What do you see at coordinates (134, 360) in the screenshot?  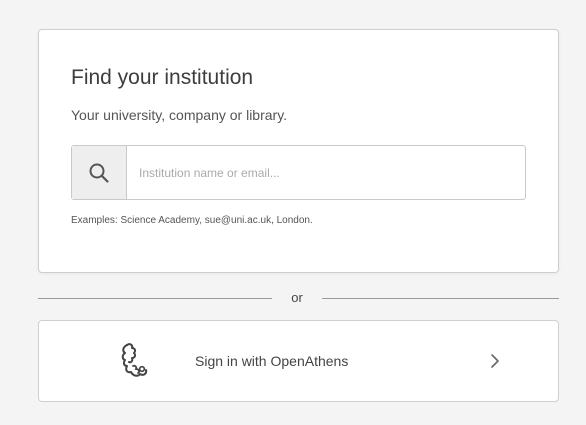 I see `openathens-logo-icon` at bounding box center [134, 360].